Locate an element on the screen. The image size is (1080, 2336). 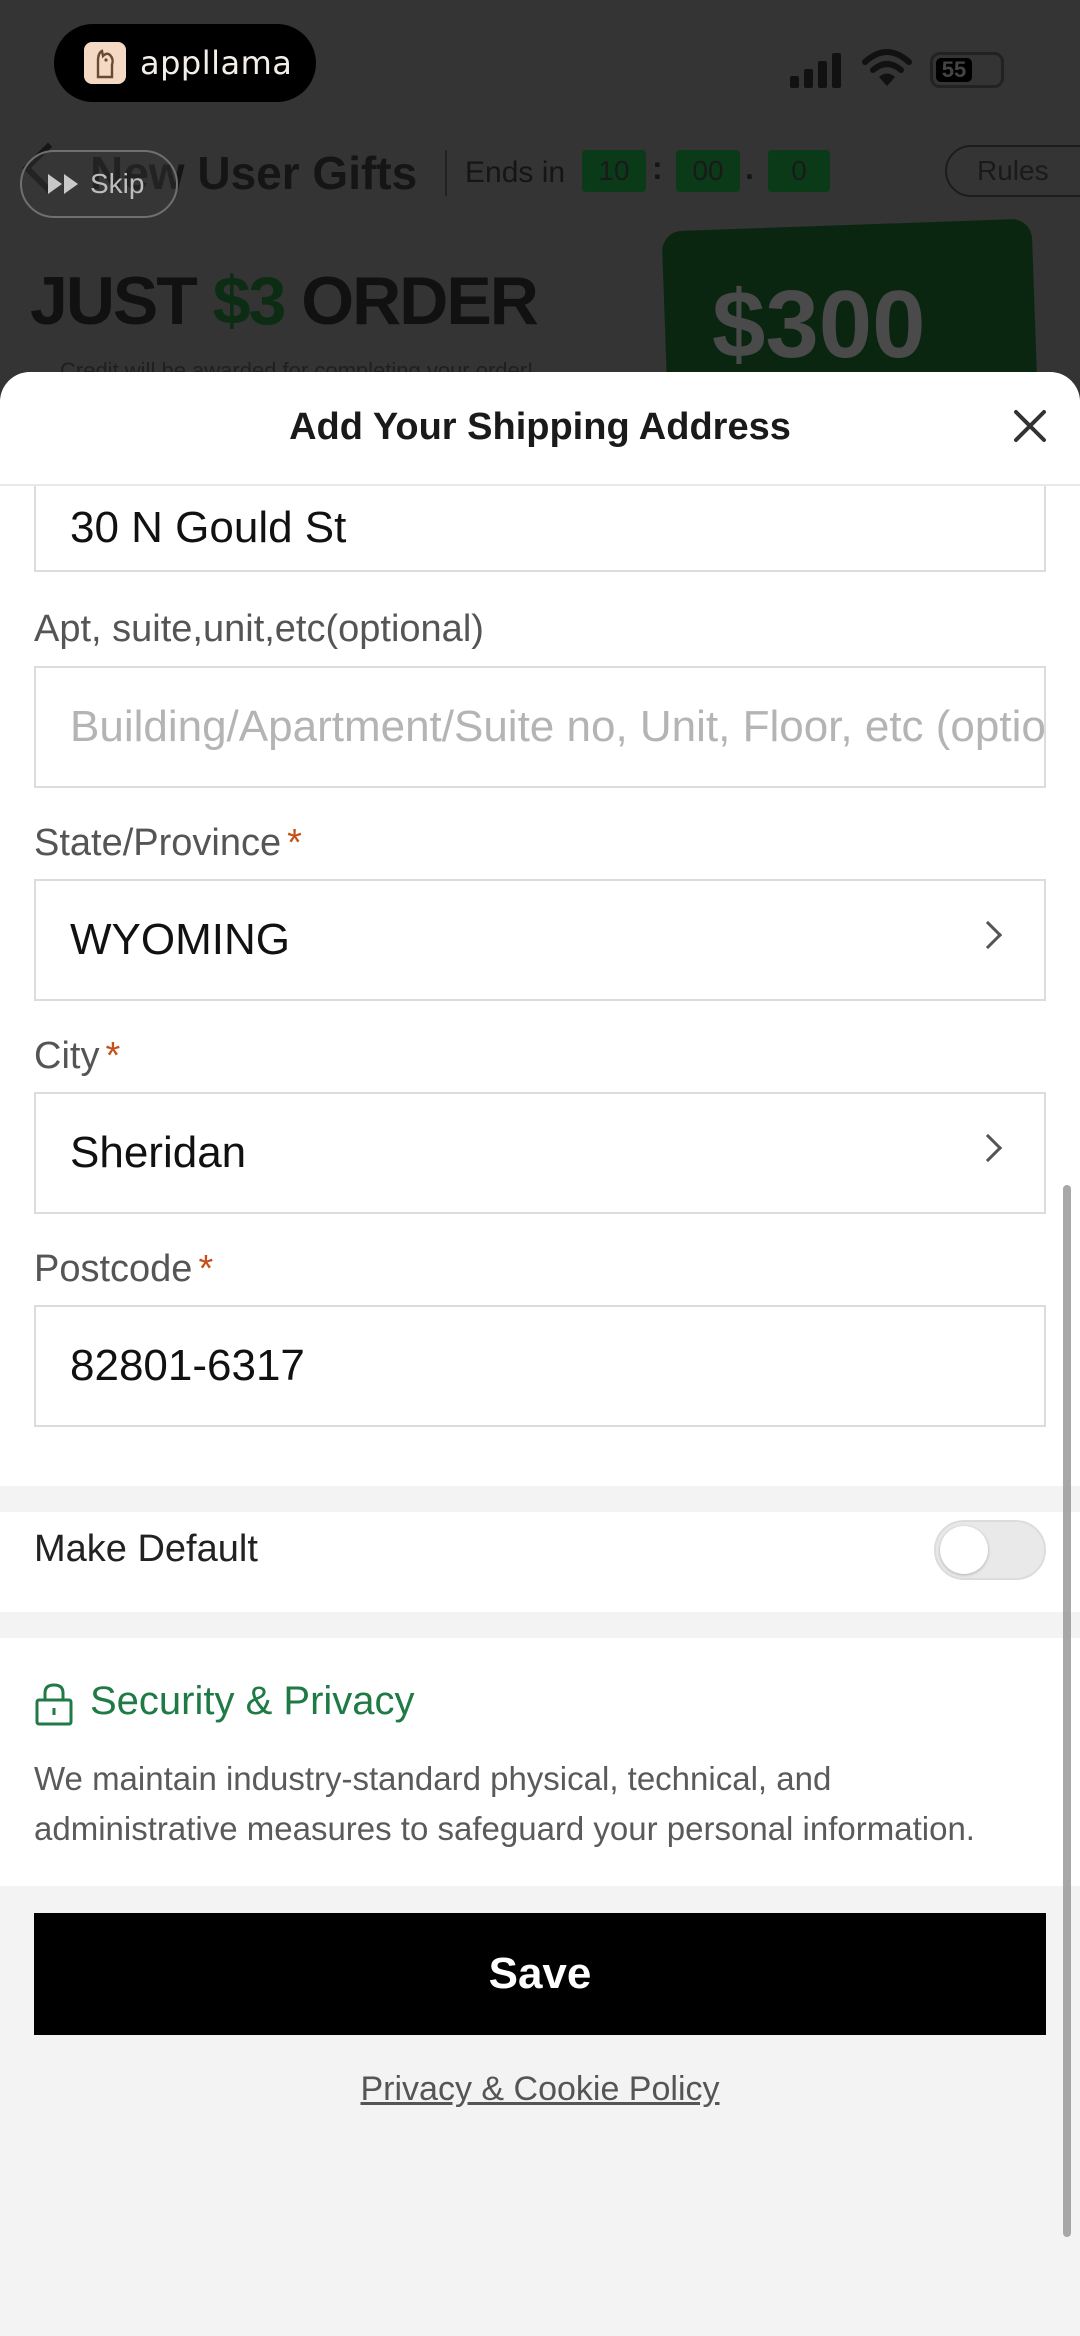
postcode-value: 82801-6317 is located at coordinates (187, 1365).